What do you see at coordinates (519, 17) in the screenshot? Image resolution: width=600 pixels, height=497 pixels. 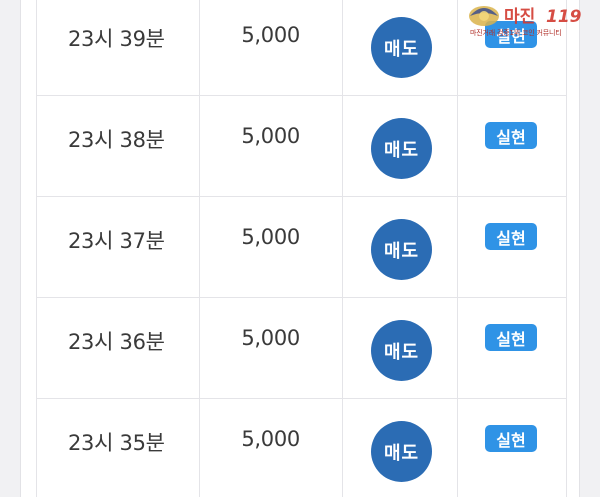 I see `svg-text: 마진` at bounding box center [519, 17].